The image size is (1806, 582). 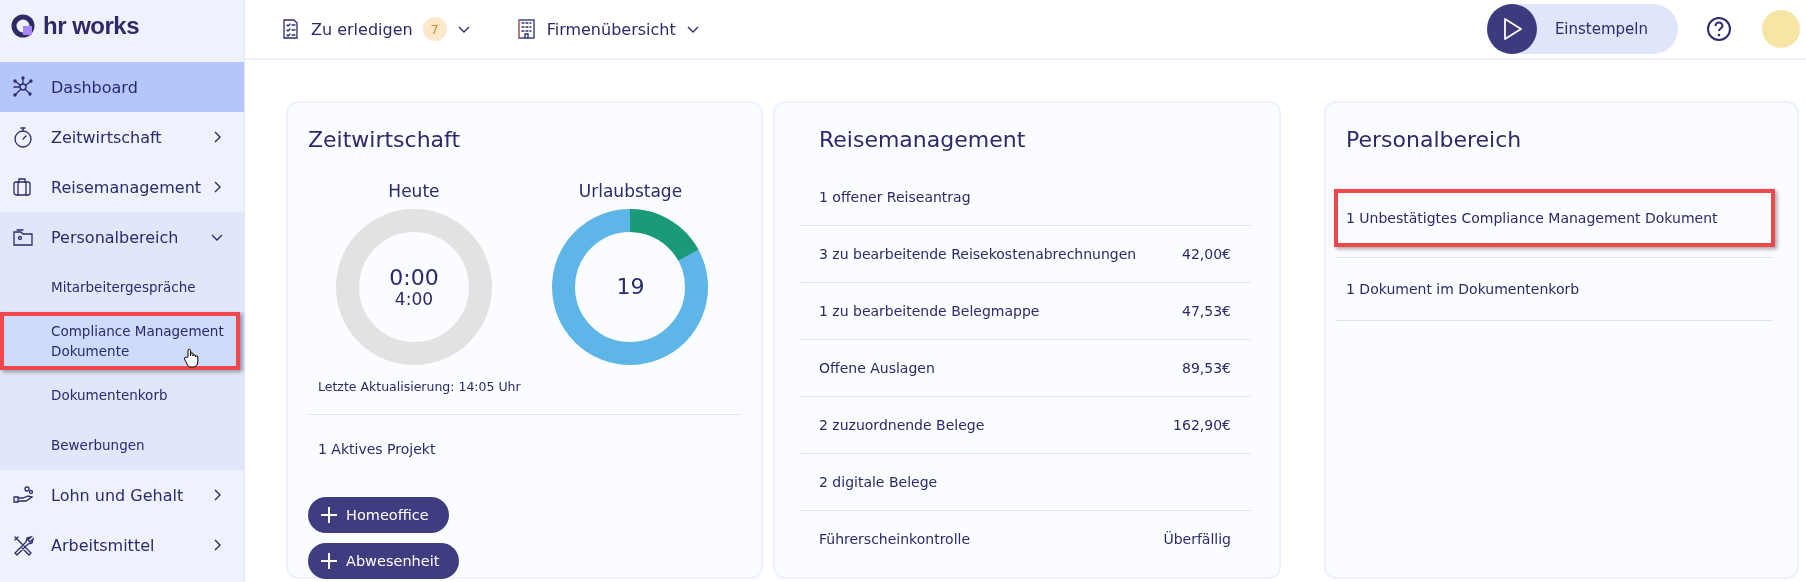 I want to click on logo-mark-icon, so click(x=23, y=26).